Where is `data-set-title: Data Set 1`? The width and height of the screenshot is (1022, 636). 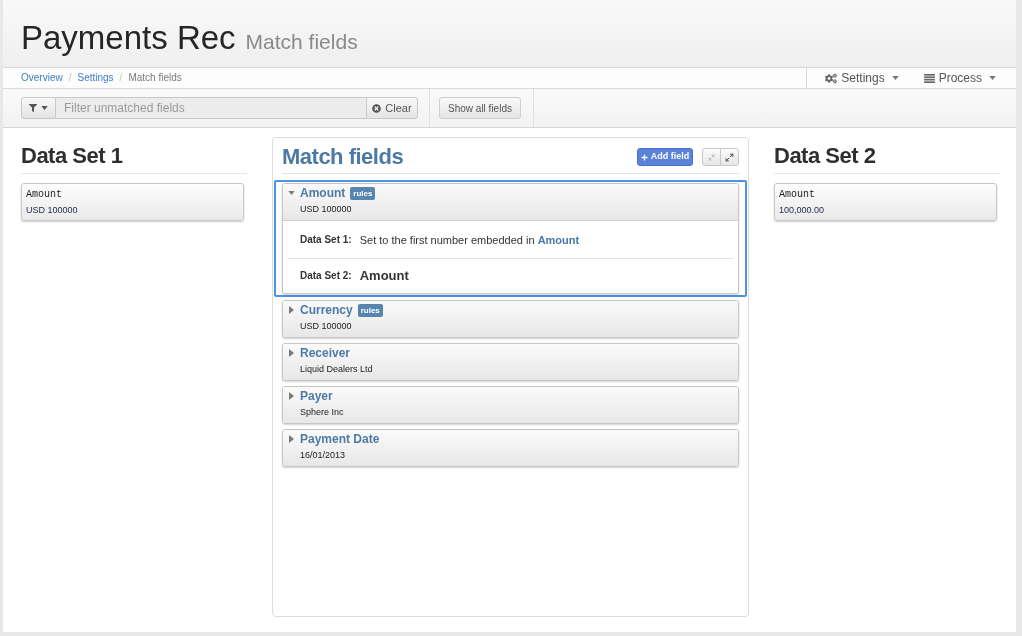
data-set-title: Data Set 1 is located at coordinates (72, 156).